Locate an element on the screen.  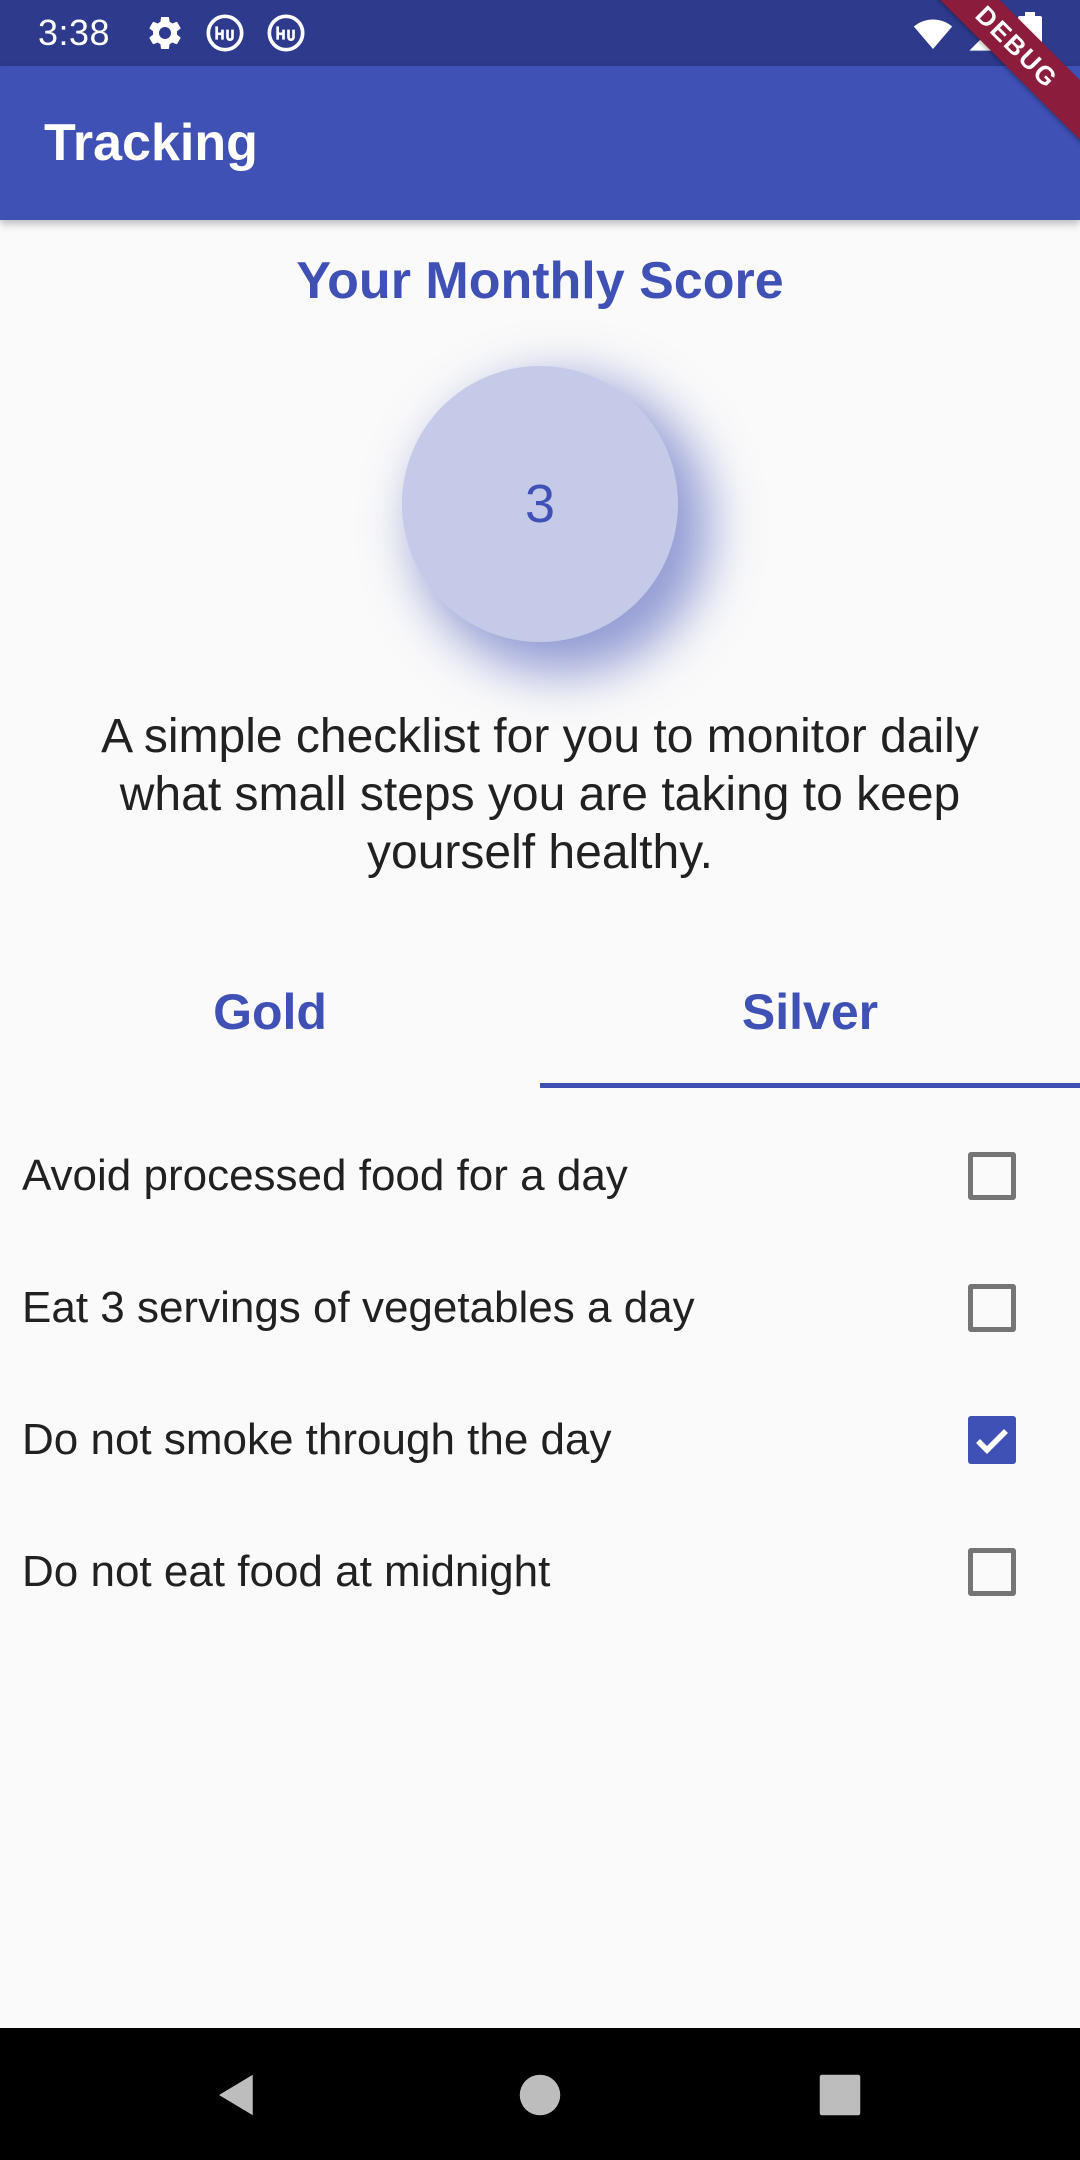
status-bar: 3:38 is located at coordinates (540, 33).